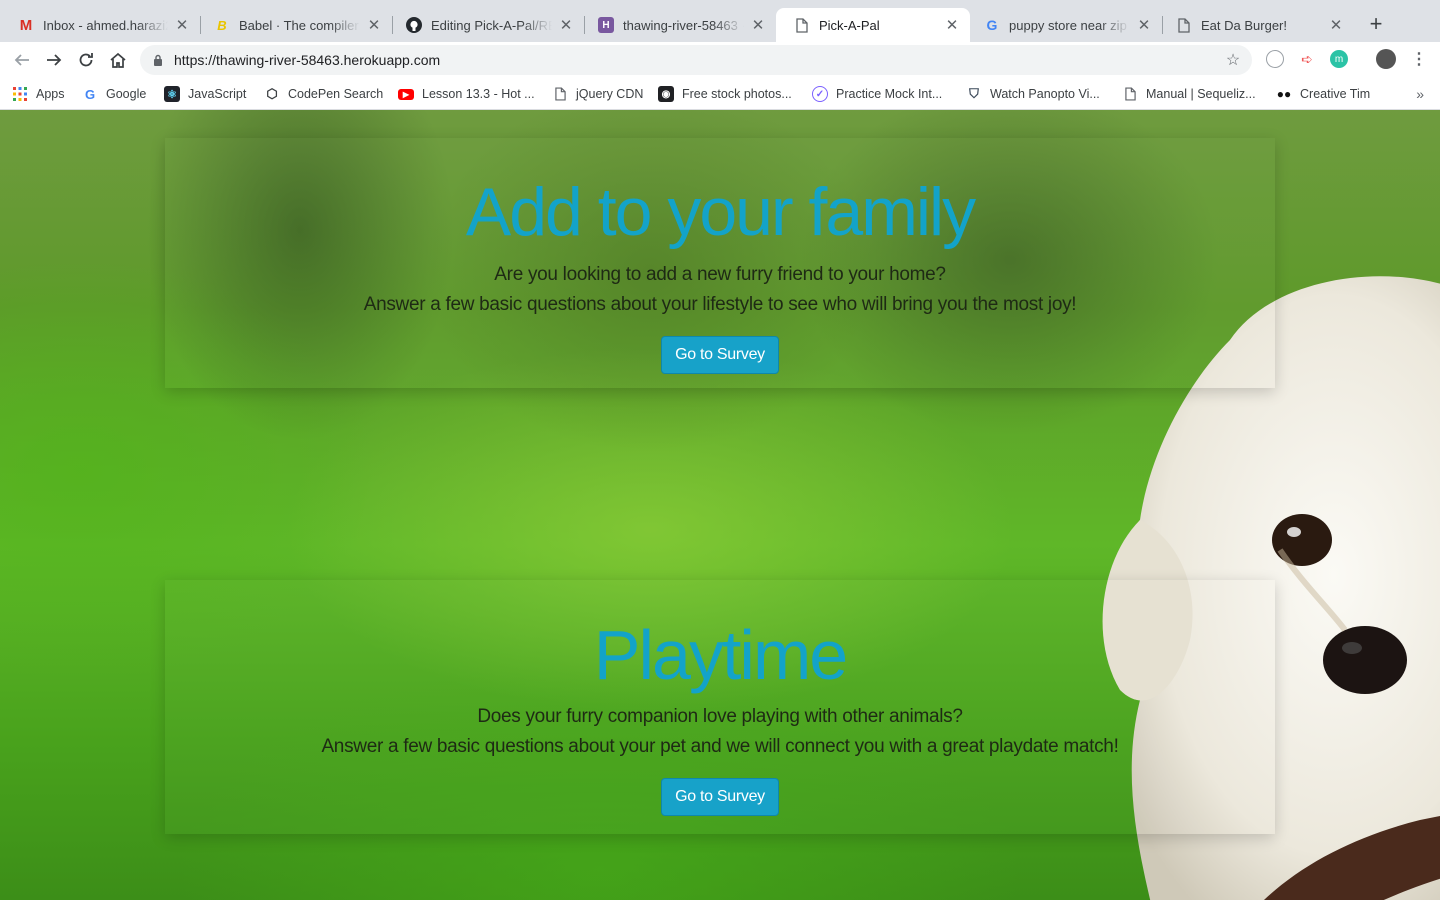  I want to click on back-arrow-icon, so click(21, 60).